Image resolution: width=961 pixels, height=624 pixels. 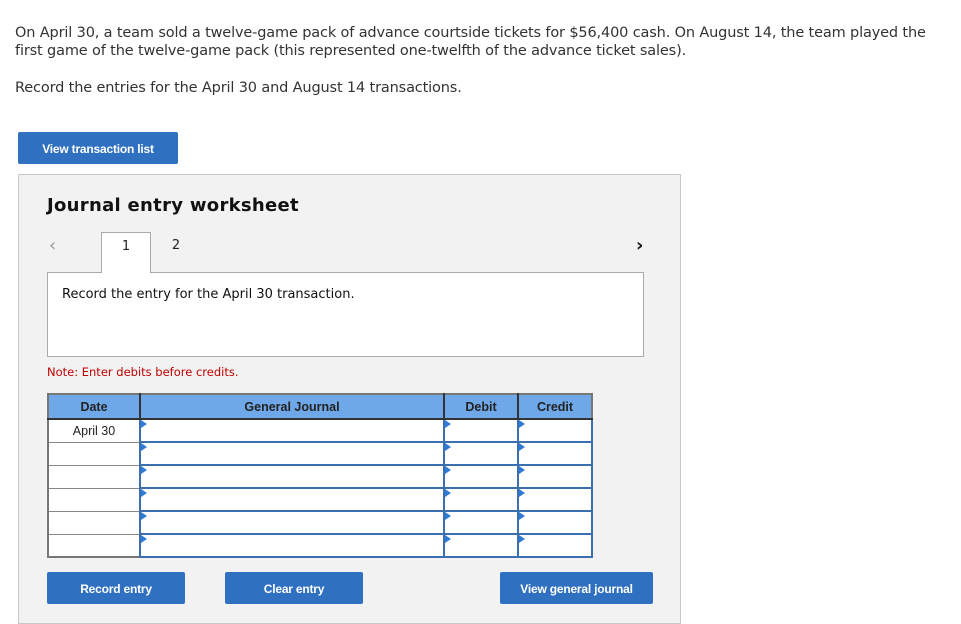 I want to click on header-general-journal: General Journal, so click(x=291, y=407).